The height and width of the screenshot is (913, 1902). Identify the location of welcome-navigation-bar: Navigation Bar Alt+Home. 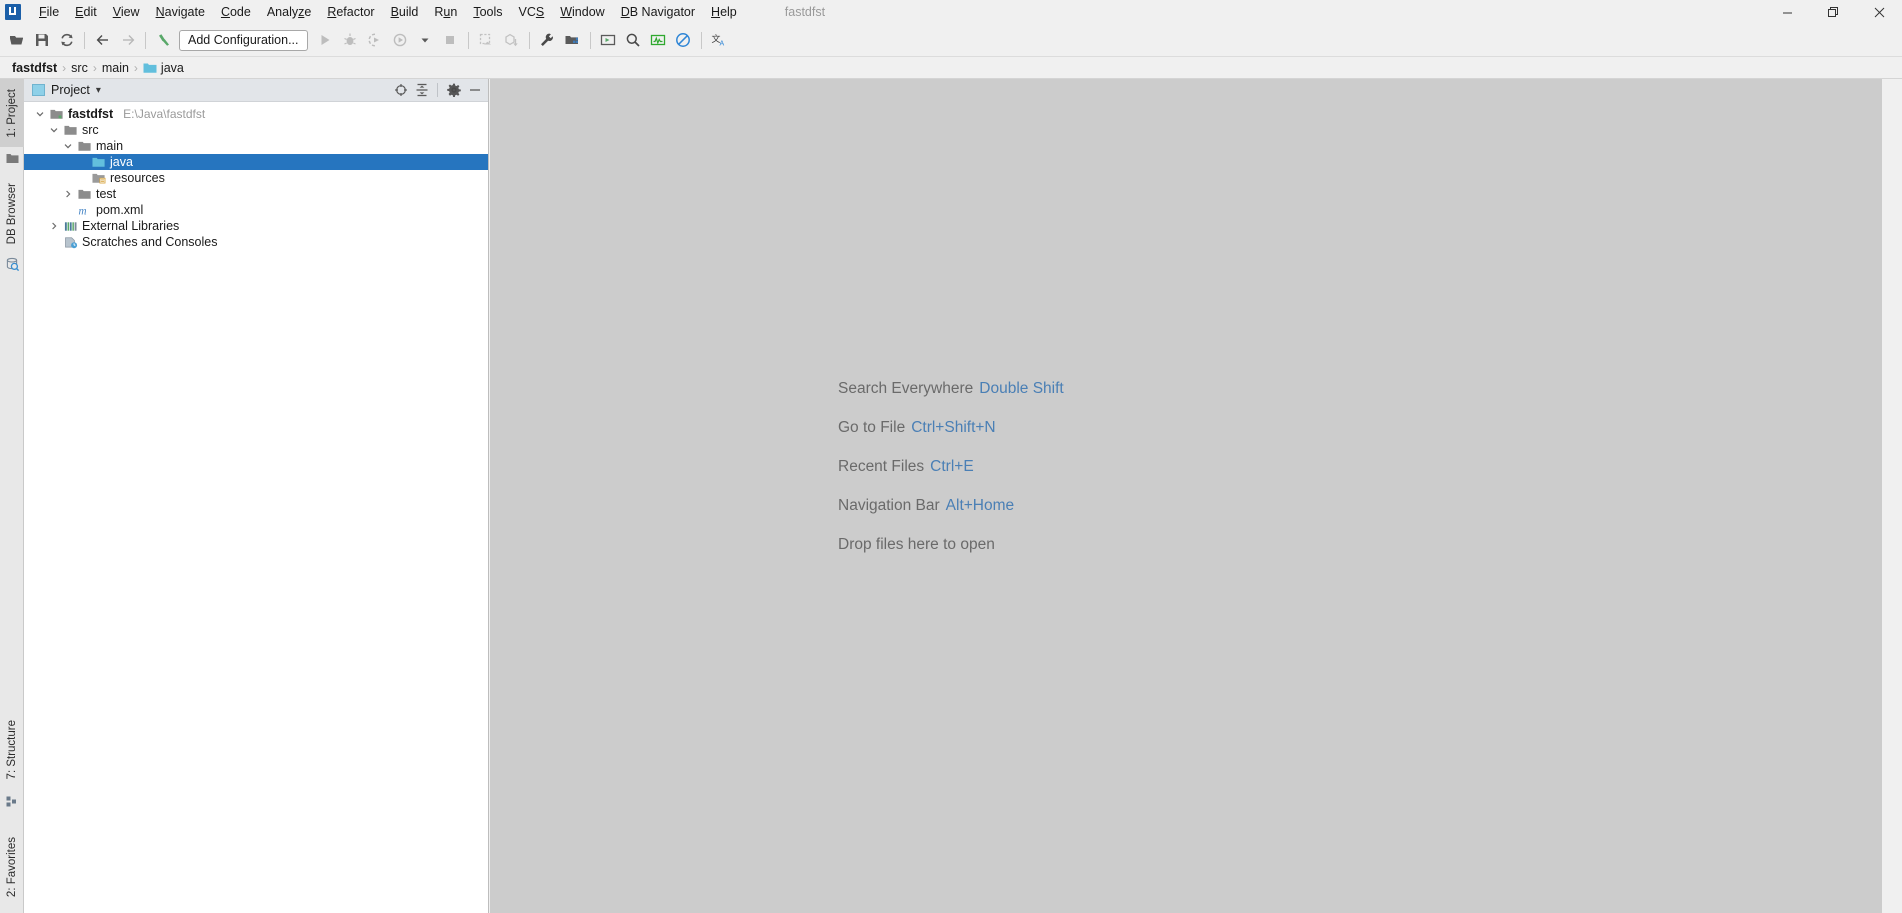
(951, 505).